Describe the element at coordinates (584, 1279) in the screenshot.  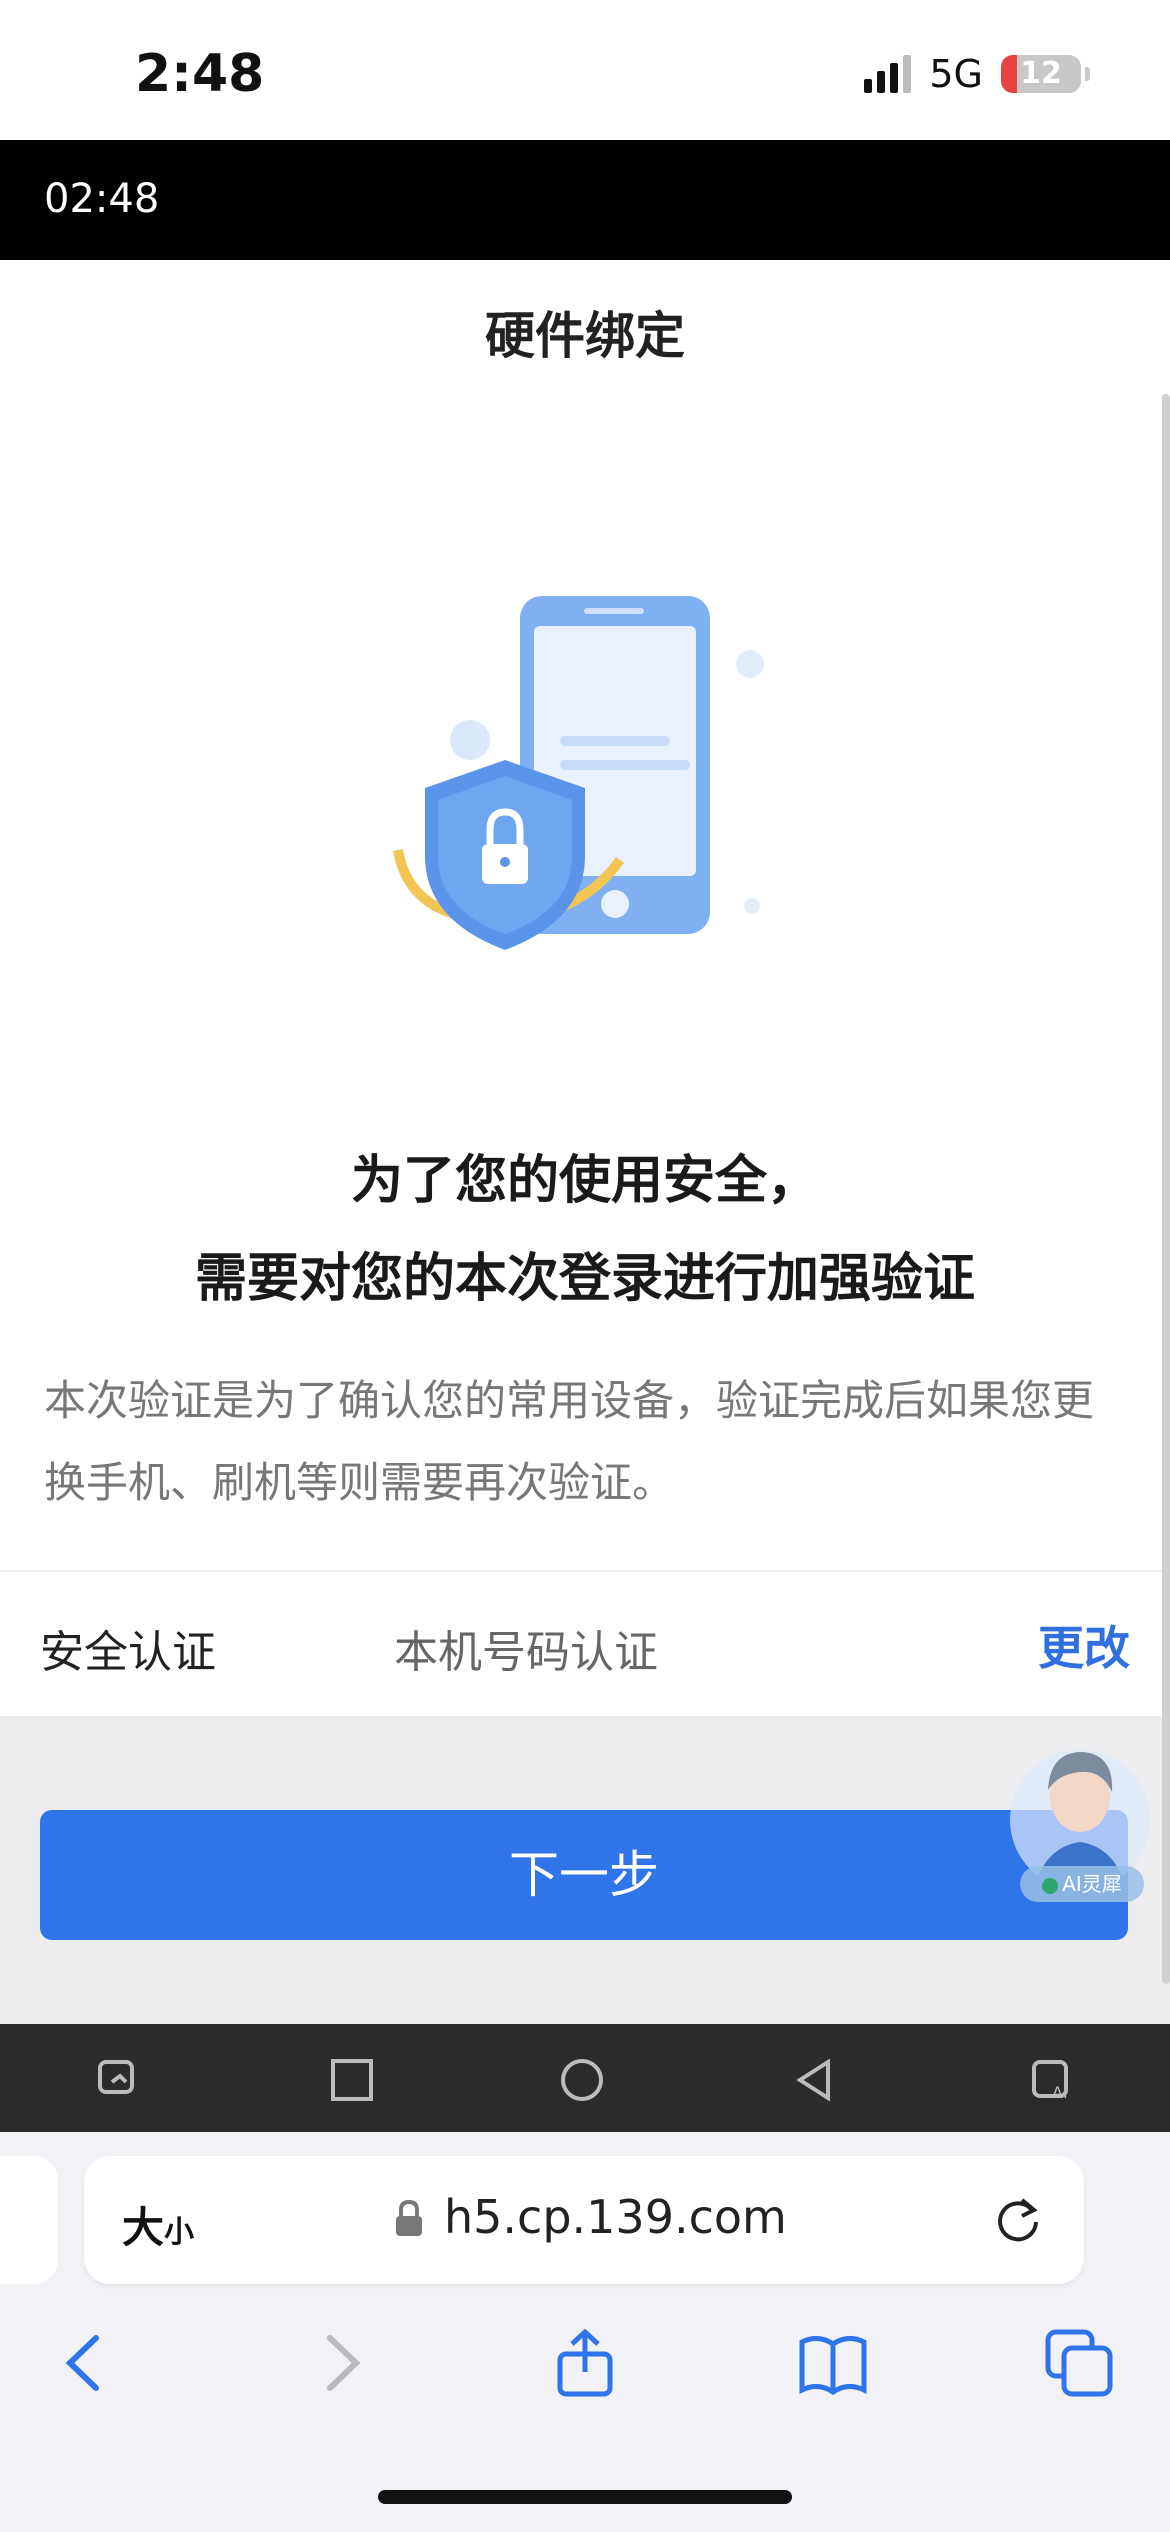
I see `headline-line-2: 需要对您的本次登录进行加强验证` at that location.